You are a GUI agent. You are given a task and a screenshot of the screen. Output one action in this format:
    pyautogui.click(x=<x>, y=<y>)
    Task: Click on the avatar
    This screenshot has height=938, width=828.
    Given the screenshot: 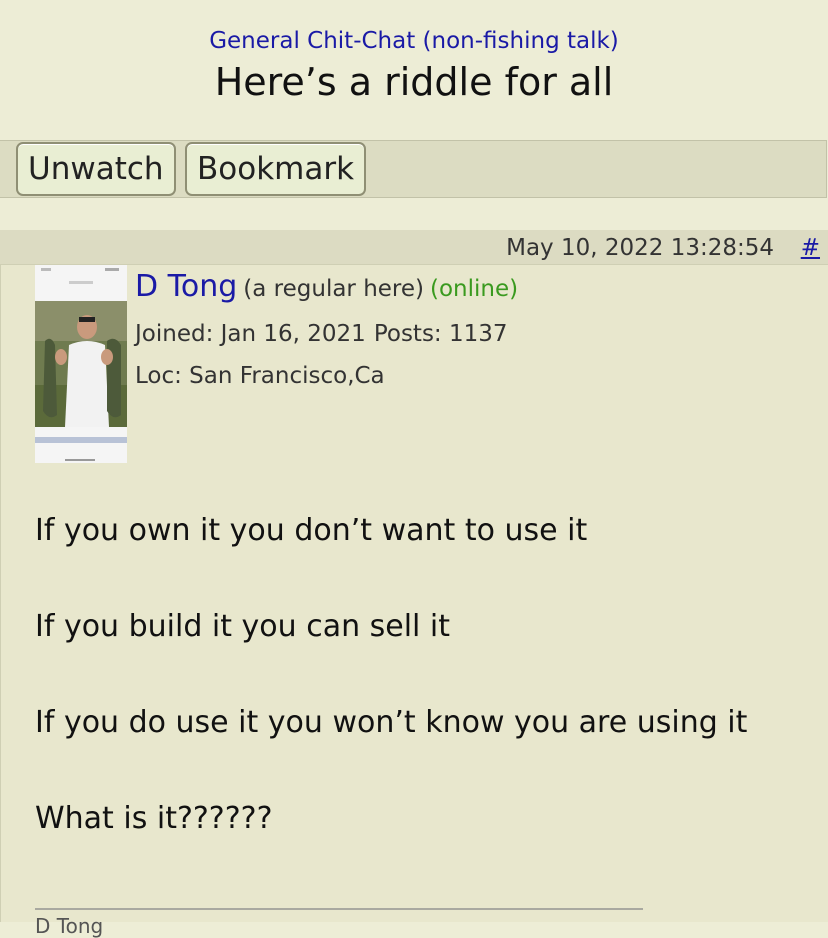 What is the action you would take?
    pyautogui.click(x=81, y=364)
    